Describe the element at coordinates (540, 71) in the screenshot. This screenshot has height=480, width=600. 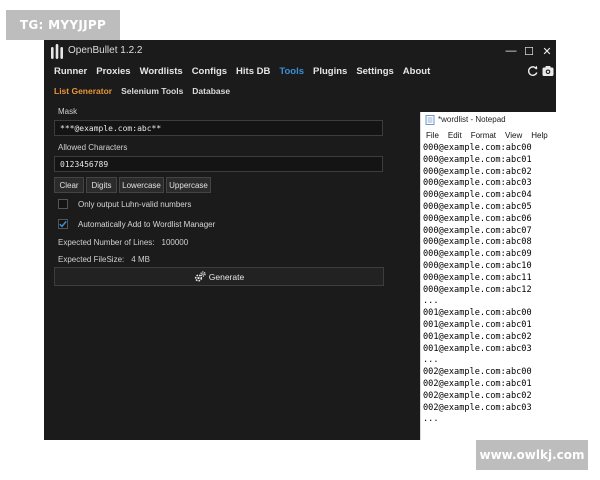
I see `nav-icons` at that location.